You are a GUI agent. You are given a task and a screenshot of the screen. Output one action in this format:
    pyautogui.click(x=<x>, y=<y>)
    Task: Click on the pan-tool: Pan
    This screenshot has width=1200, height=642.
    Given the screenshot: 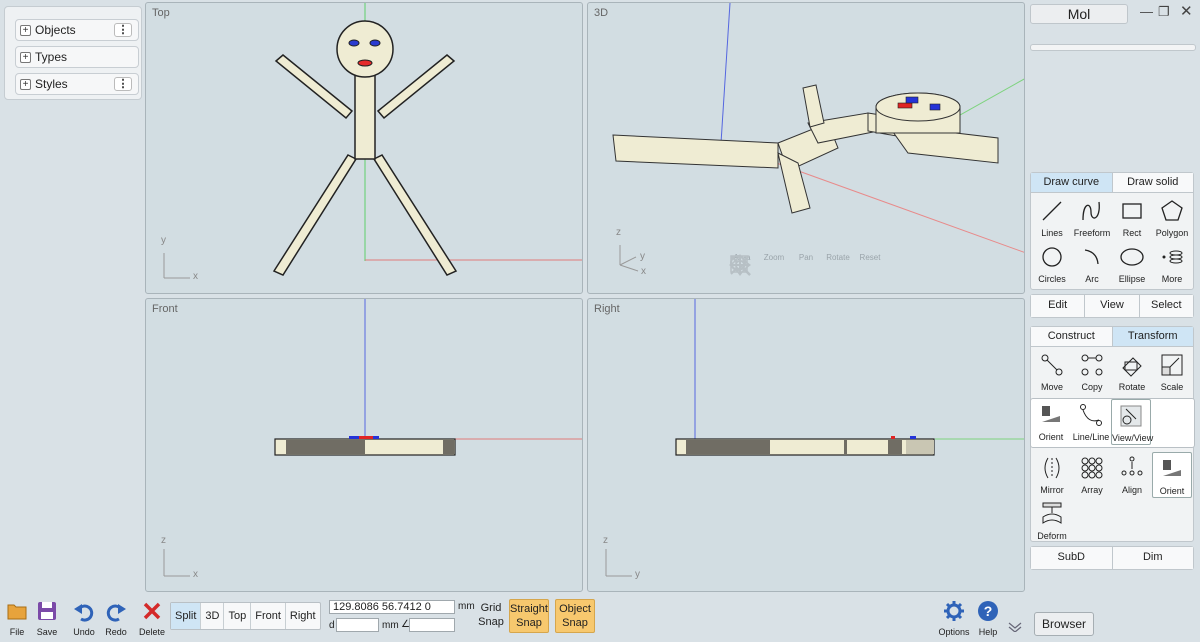 What is the action you would take?
    pyautogui.click(x=774, y=264)
    